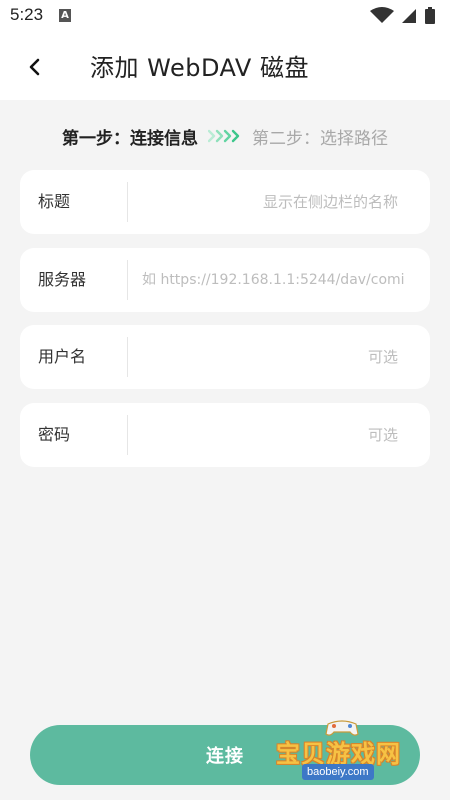 The width and height of the screenshot is (450, 800). I want to click on title-input, so click(271, 202).